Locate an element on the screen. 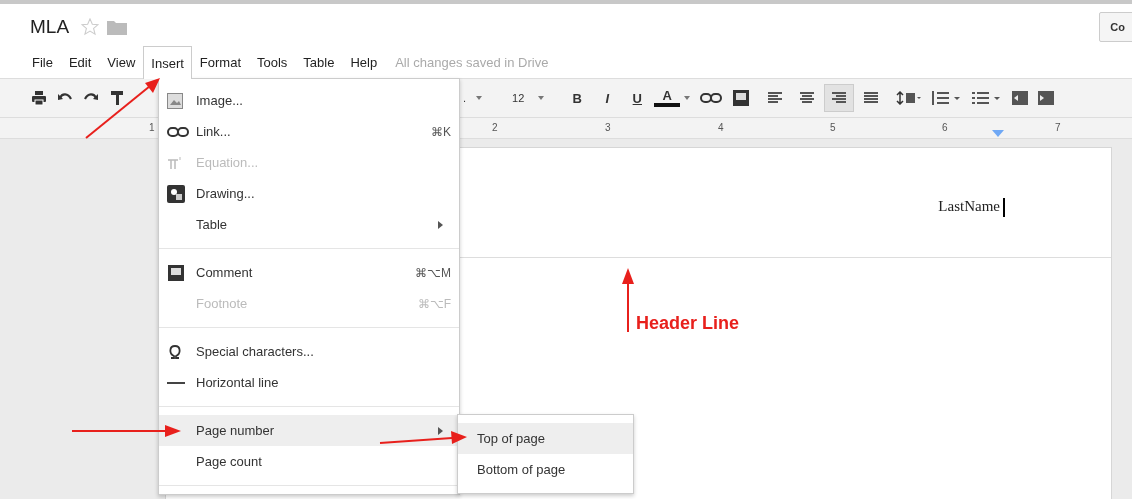 This screenshot has height=499, width=1132. horizontal-line-icon is located at coordinates (176, 382).